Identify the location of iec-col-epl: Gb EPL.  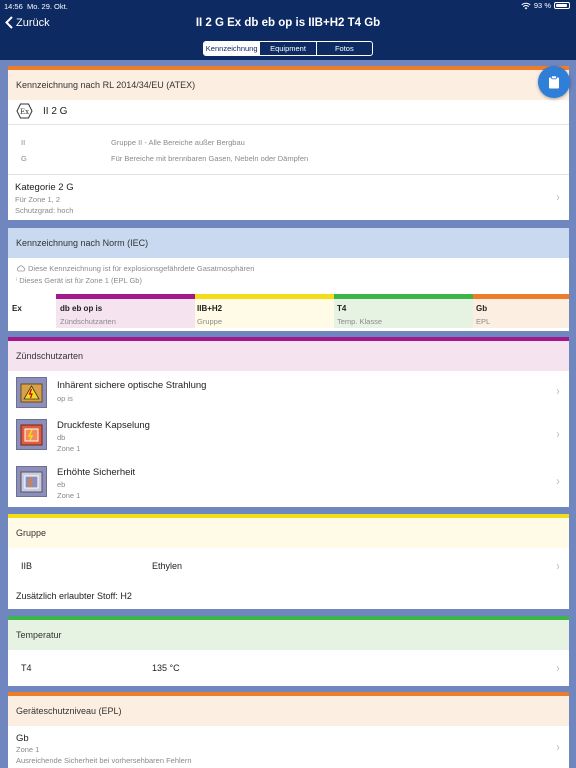
(521, 311).